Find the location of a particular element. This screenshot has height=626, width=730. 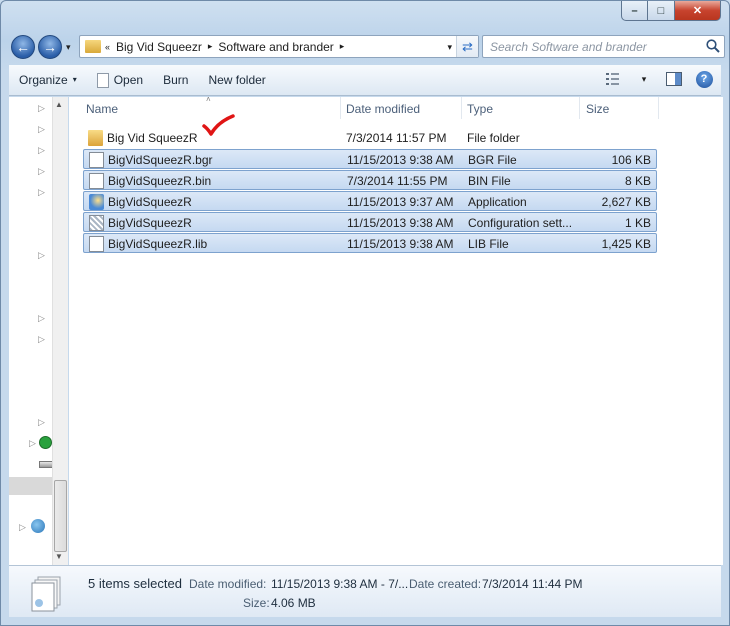

column-headers: ˄ Name Date modified Type Size is located at coordinates (396, 108).